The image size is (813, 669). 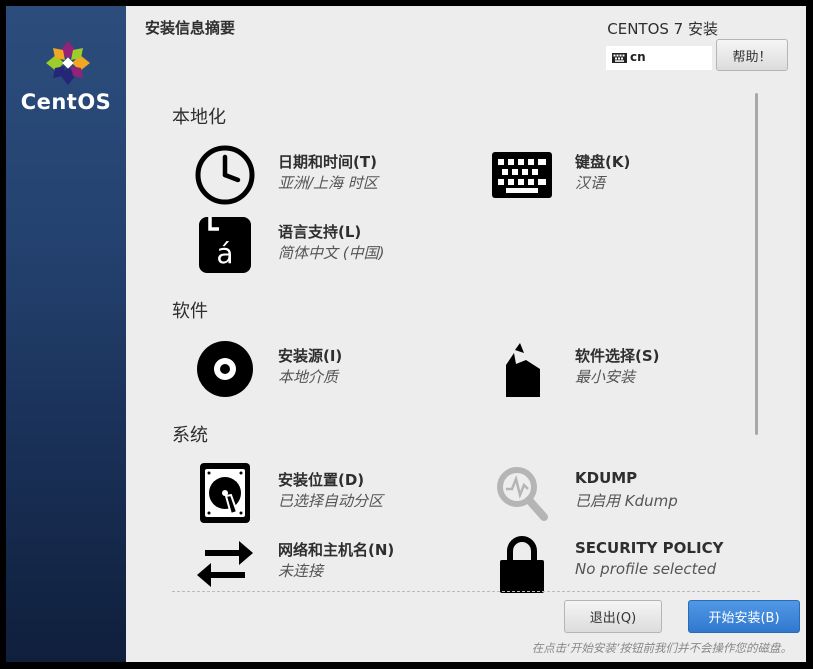 I want to click on spoke-datetime: 日期和时间(T) 亚洲/上海 时区, so click(x=325, y=175).